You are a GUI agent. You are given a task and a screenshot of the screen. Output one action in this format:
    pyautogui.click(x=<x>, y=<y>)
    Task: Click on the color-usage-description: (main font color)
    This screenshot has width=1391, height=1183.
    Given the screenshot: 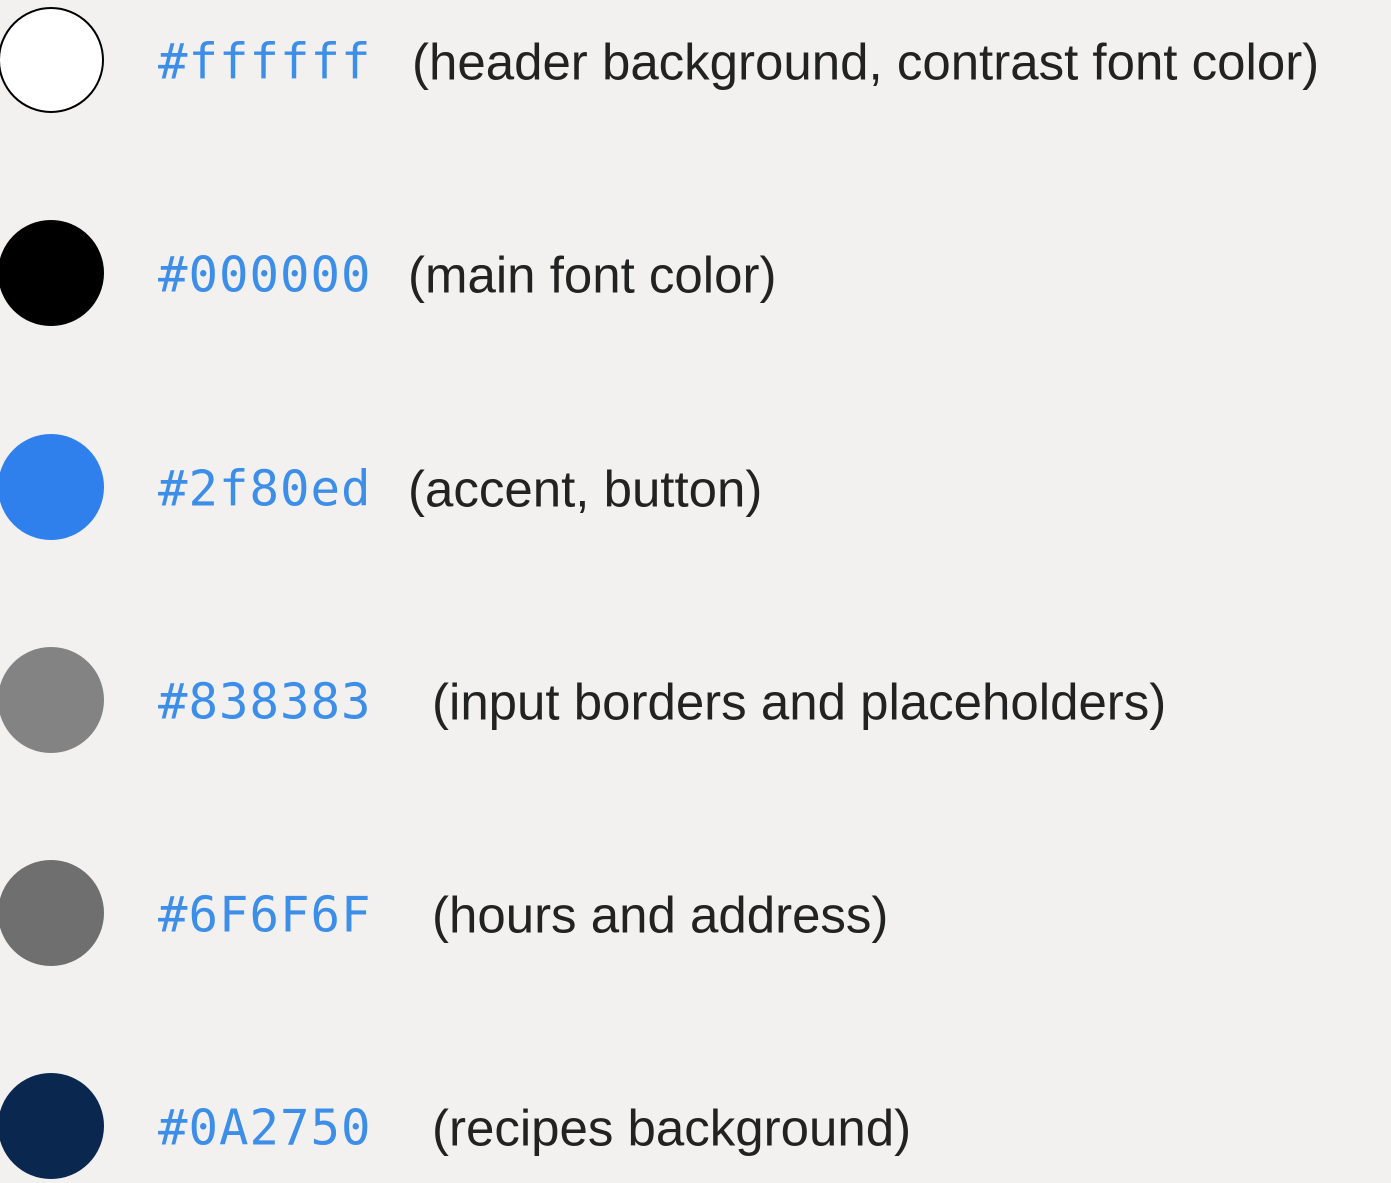 What is the action you would take?
    pyautogui.click(x=592, y=275)
    